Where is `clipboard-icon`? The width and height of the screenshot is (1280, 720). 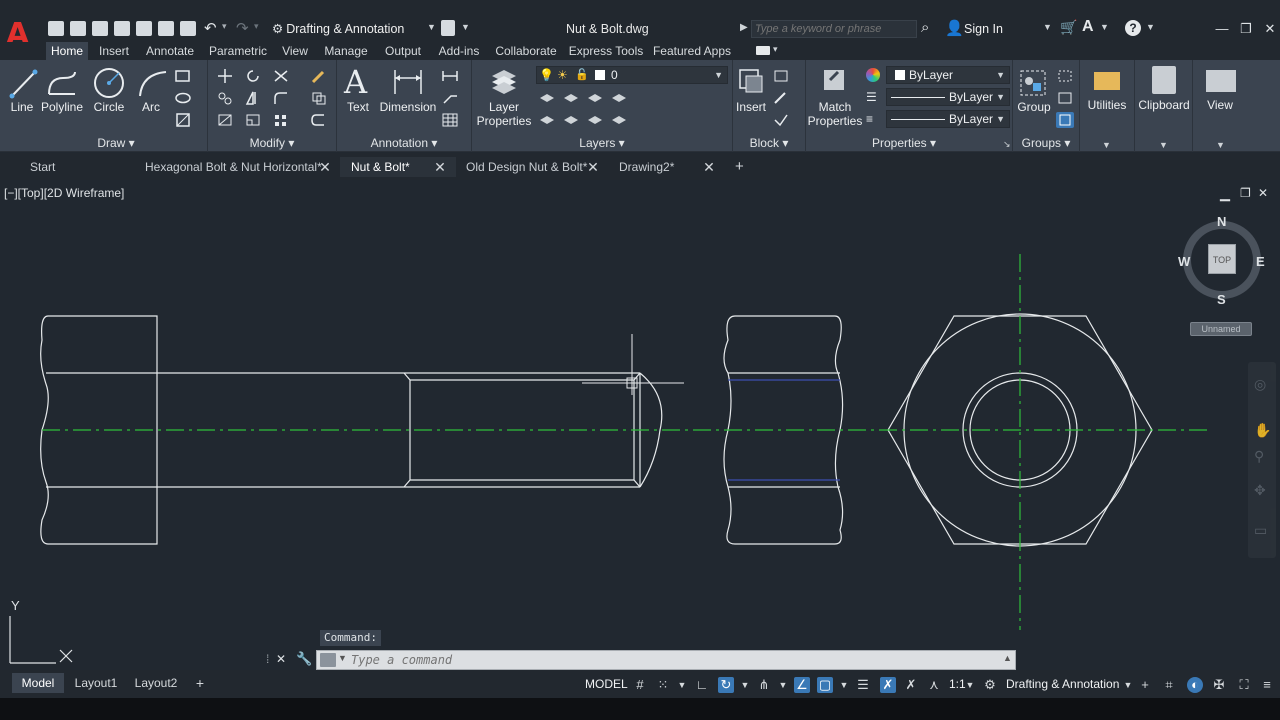 clipboard-icon is located at coordinates (1164, 80).